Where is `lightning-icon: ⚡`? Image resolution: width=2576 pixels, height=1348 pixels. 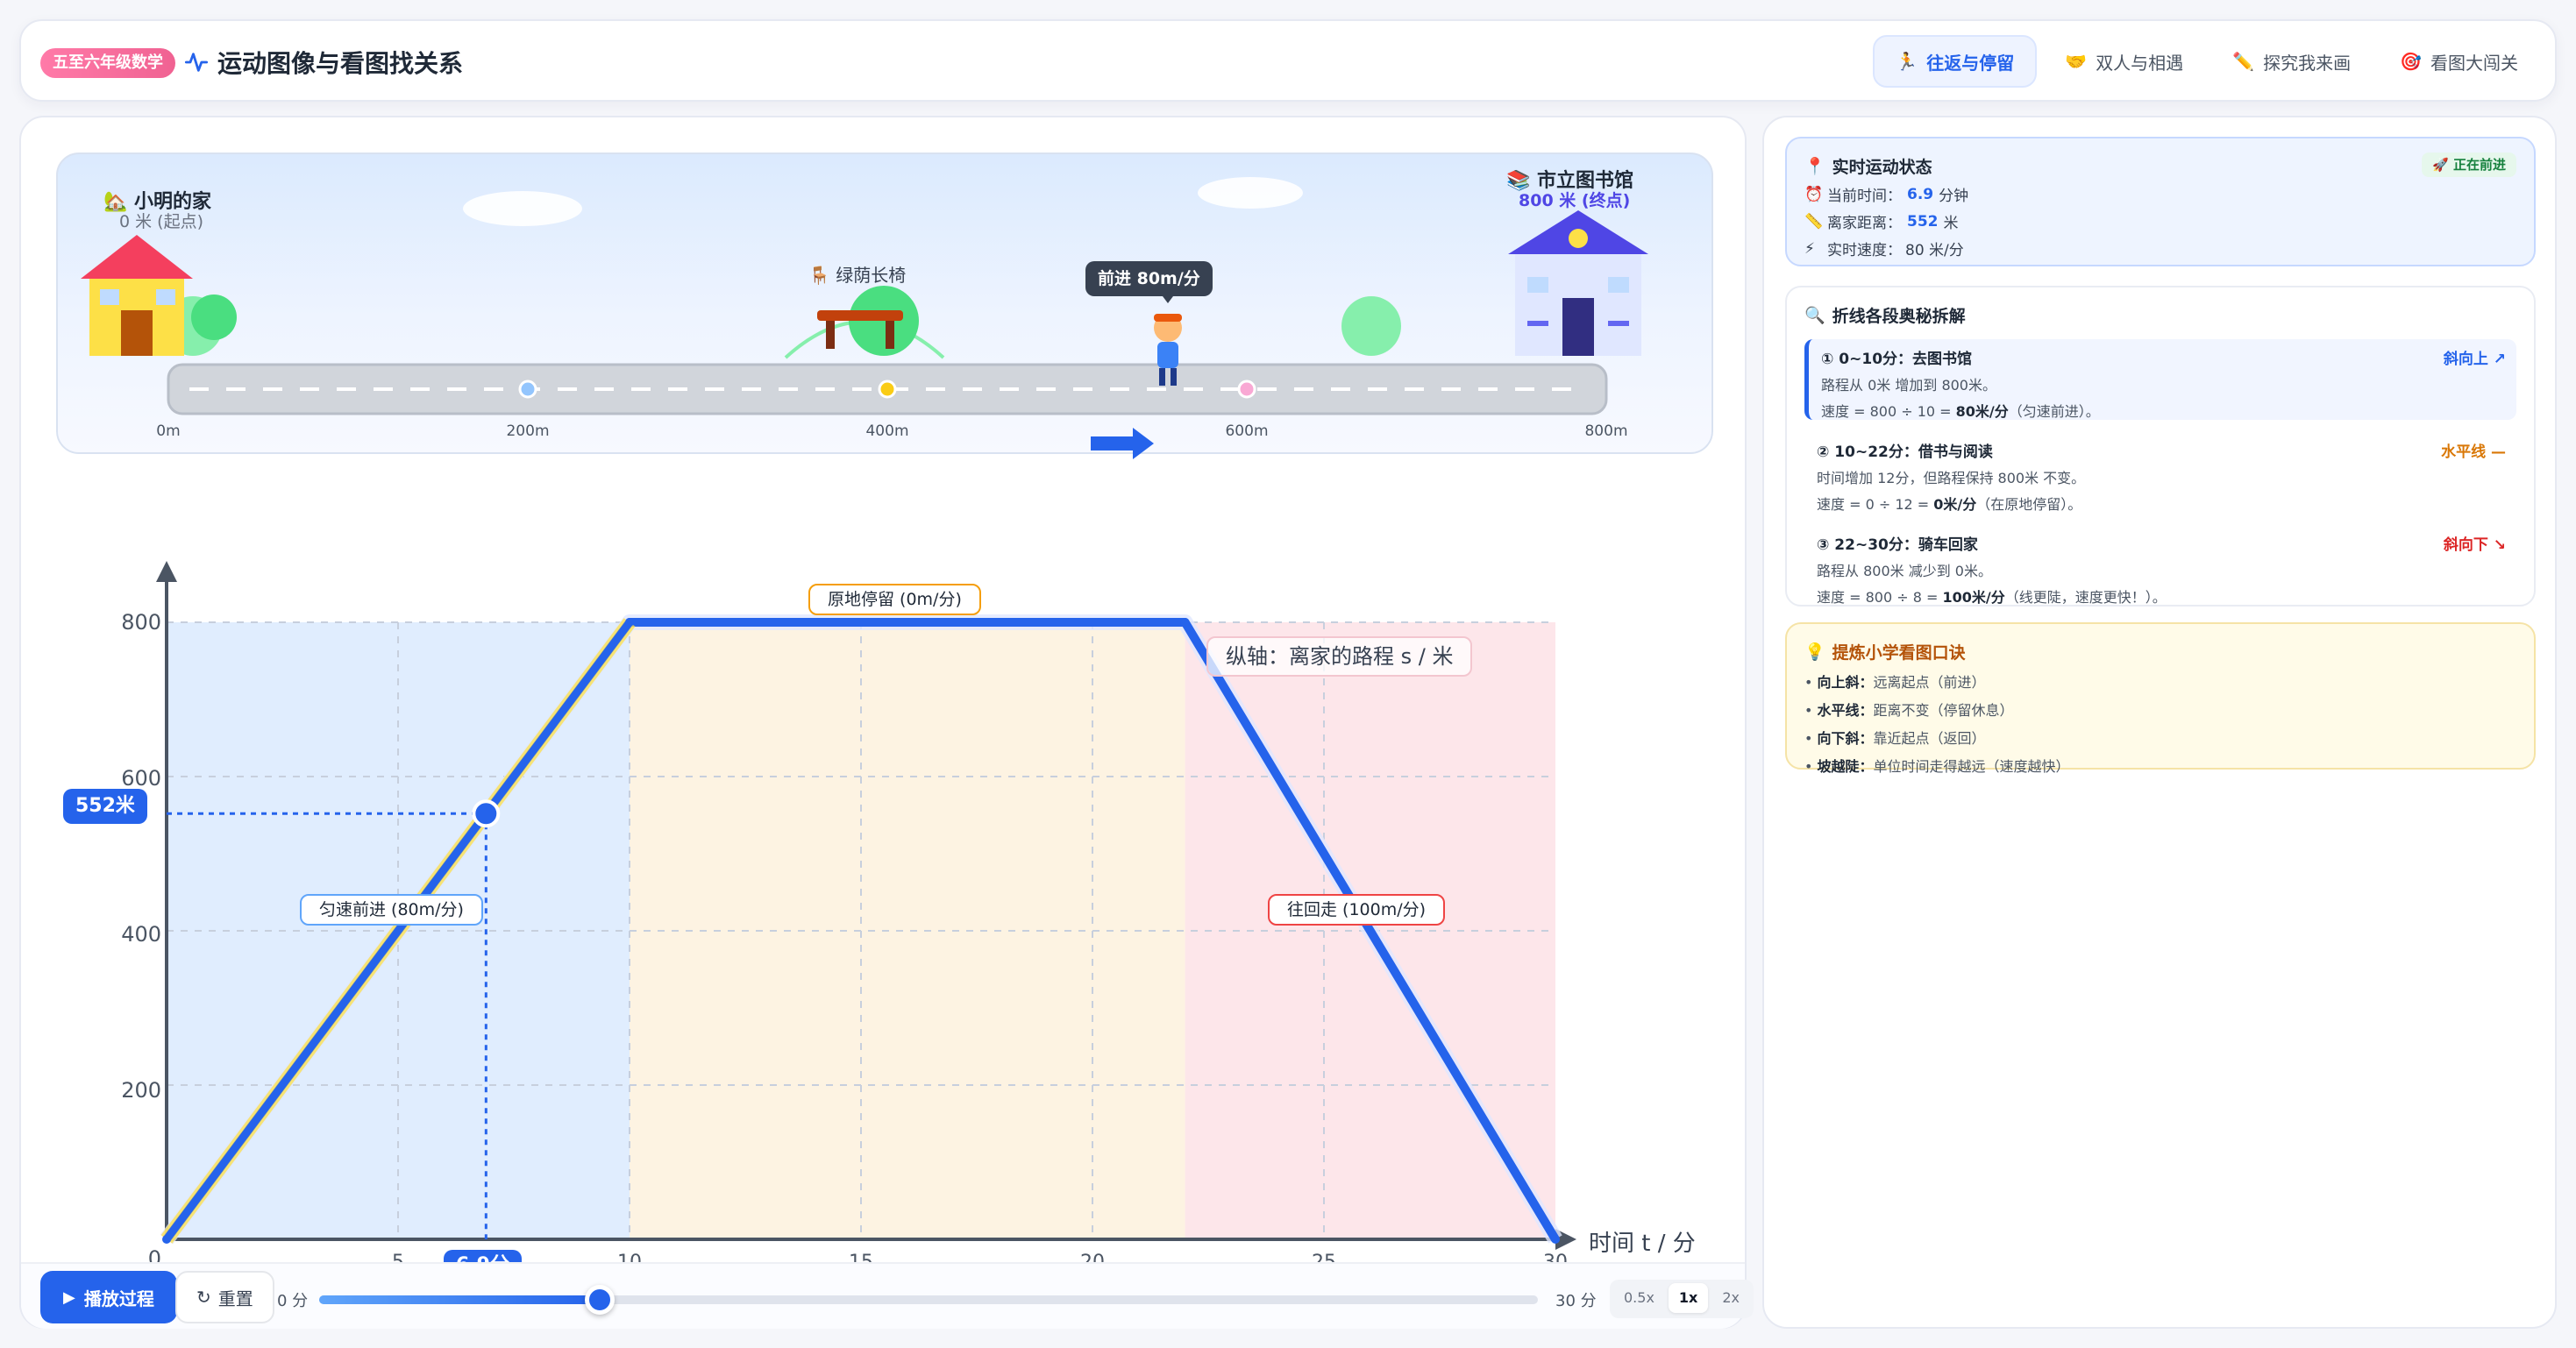
lightning-icon: ⚡ is located at coordinates (1809, 248).